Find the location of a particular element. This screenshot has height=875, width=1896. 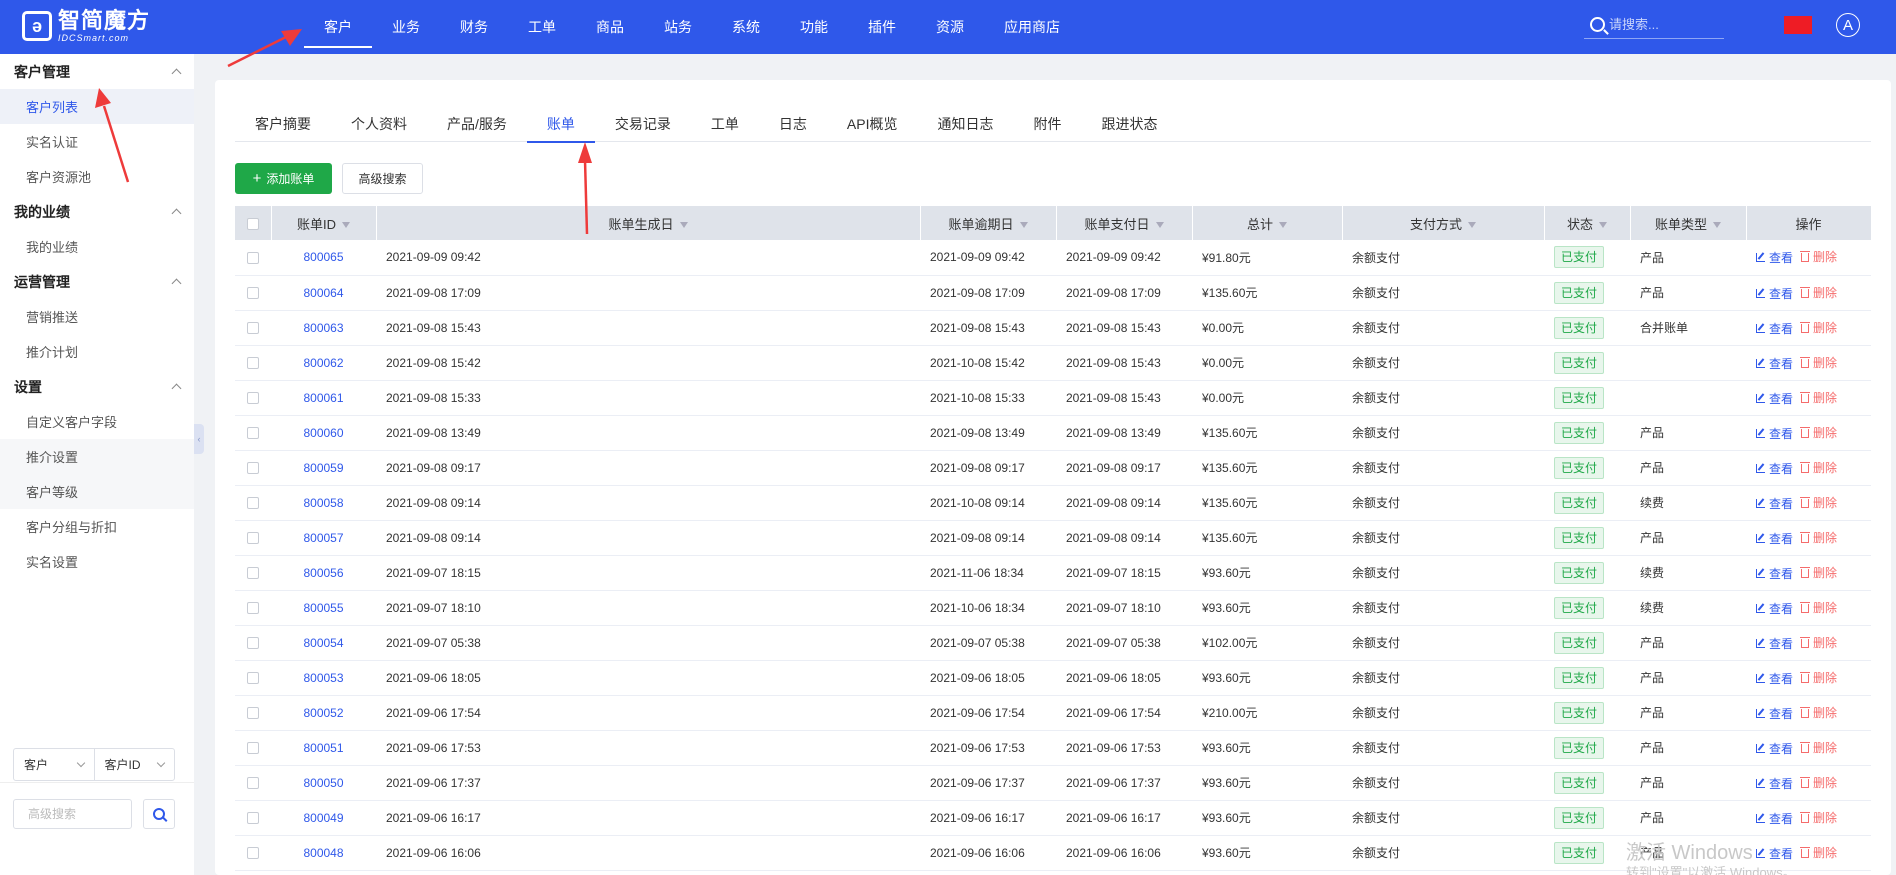

column-header-7: 账单类型 is located at coordinates (1688, 223).